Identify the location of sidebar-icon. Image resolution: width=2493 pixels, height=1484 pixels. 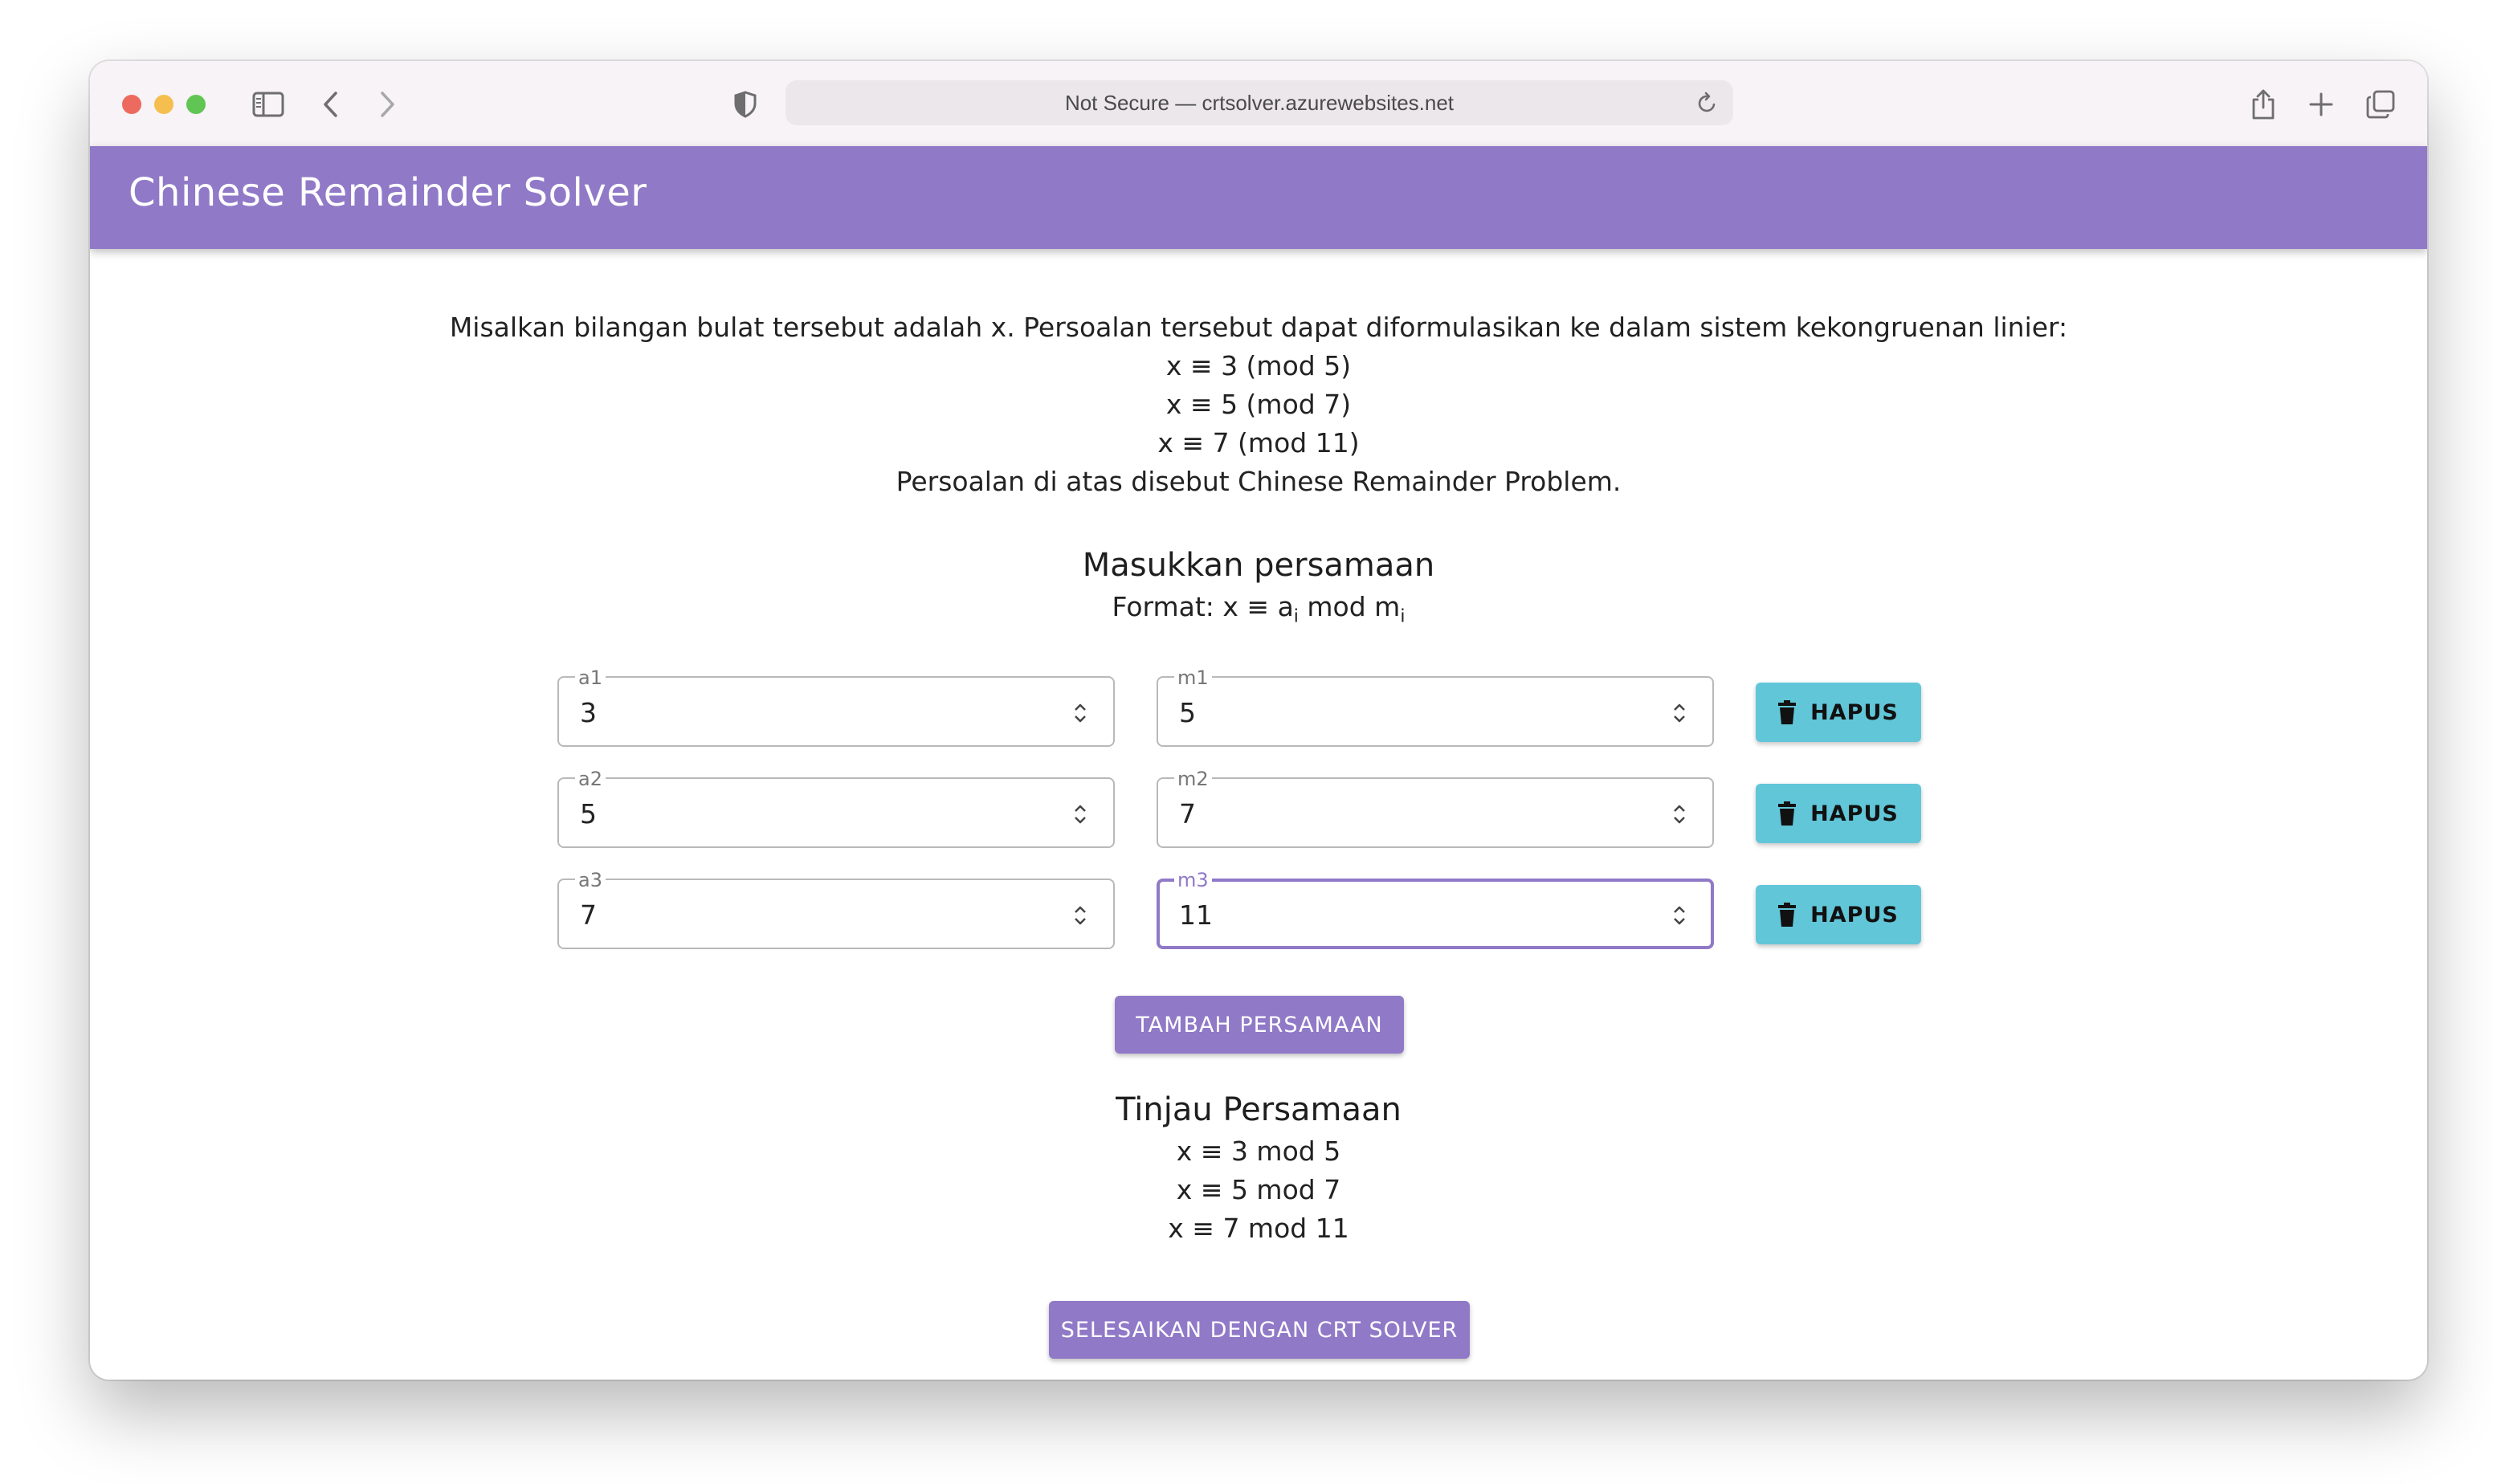
(268, 104).